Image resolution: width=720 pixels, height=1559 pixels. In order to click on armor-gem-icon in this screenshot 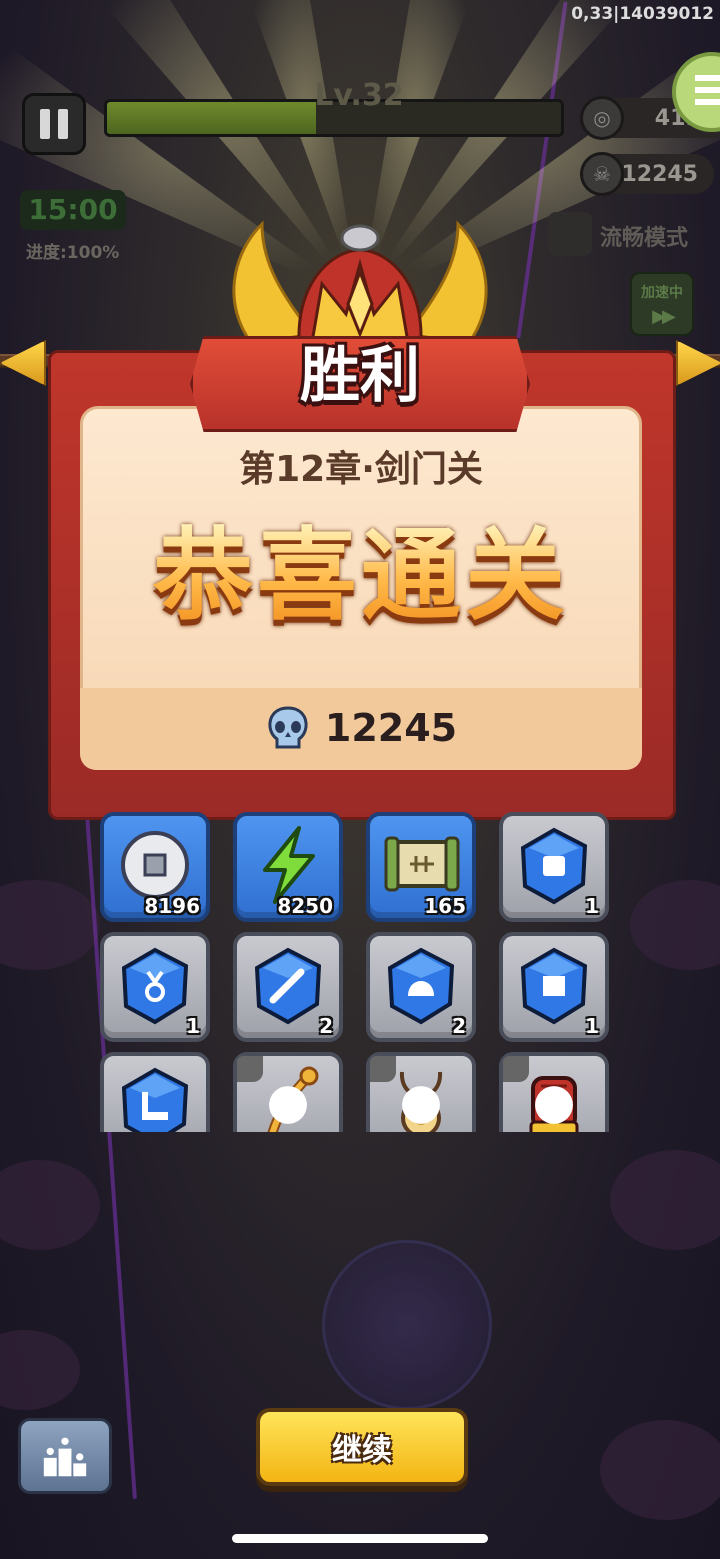, I will do `click(554, 866)`.